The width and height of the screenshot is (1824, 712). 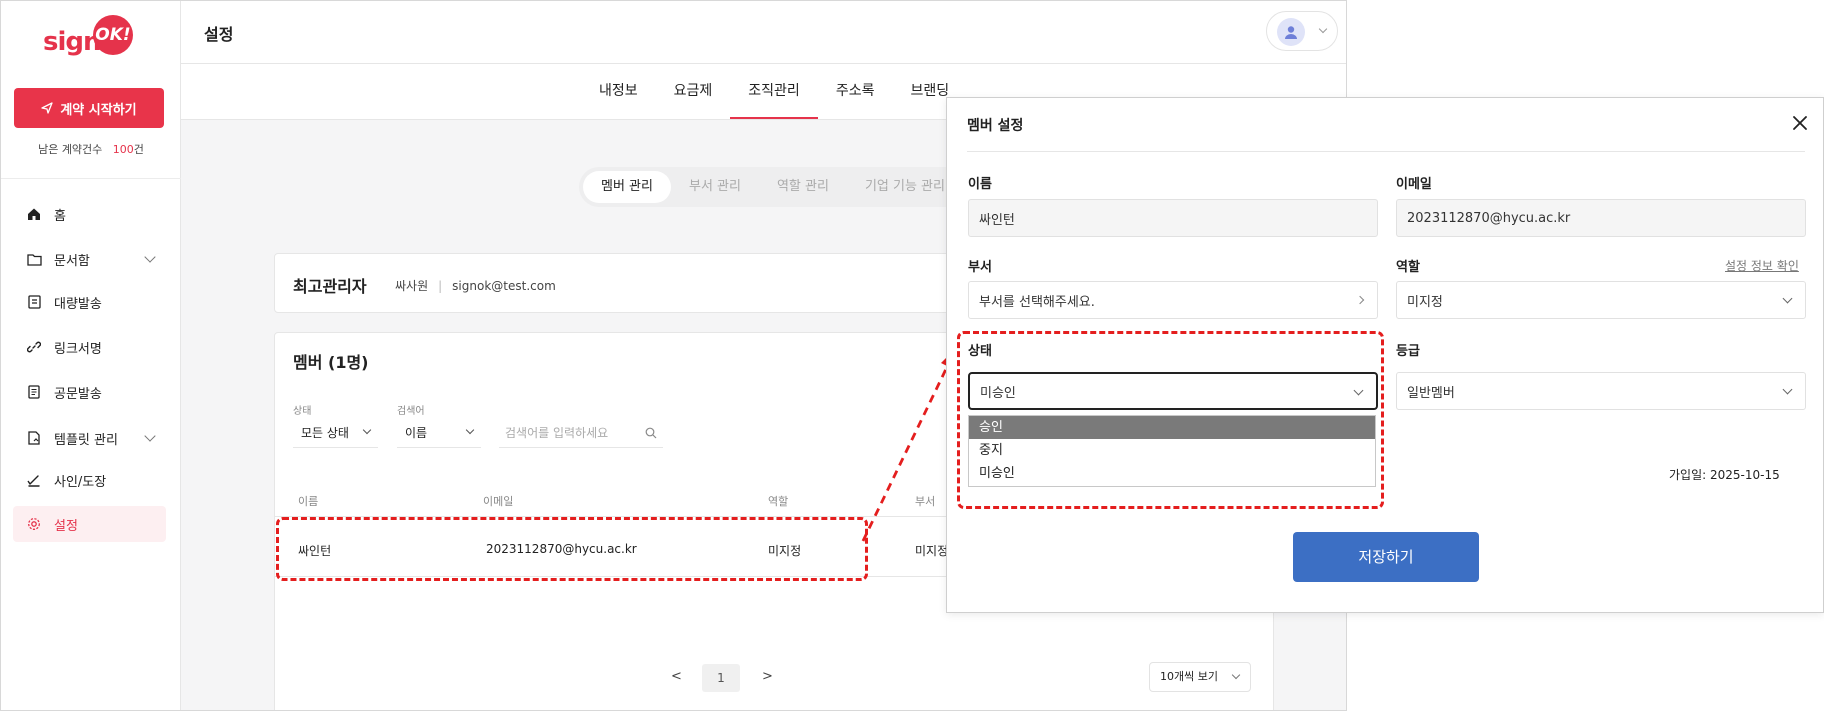 I want to click on prev-page-button: <, so click(x=676, y=676).